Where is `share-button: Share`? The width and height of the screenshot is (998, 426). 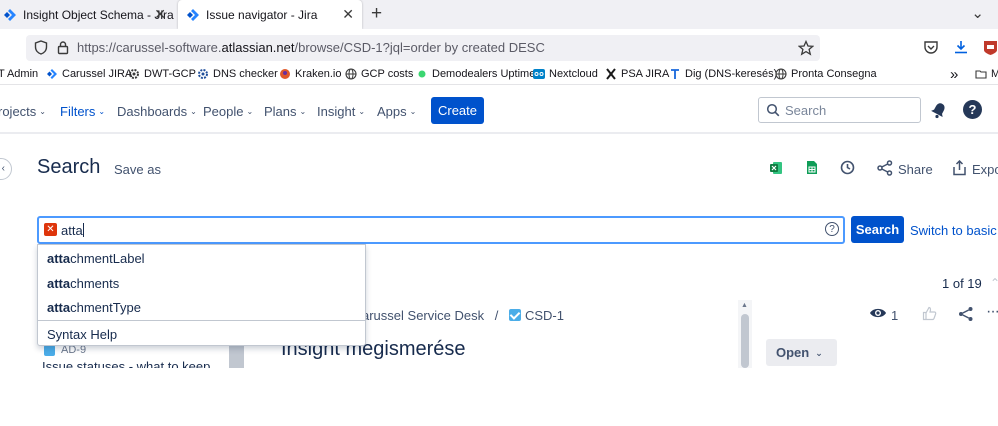 share-button: Share is located at coordinates (915, 169).